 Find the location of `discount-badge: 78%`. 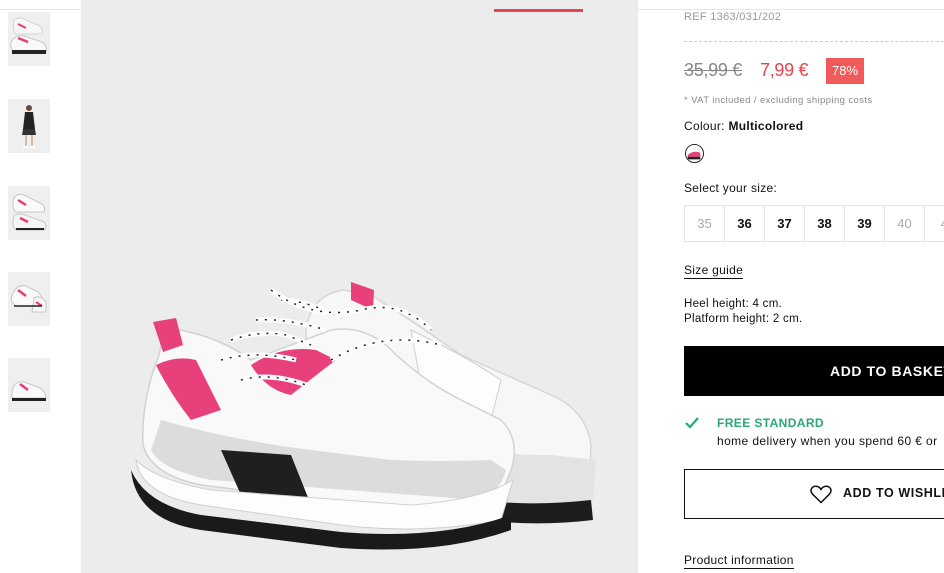

discount-badge: 78% is located at coordinates (845, 71).